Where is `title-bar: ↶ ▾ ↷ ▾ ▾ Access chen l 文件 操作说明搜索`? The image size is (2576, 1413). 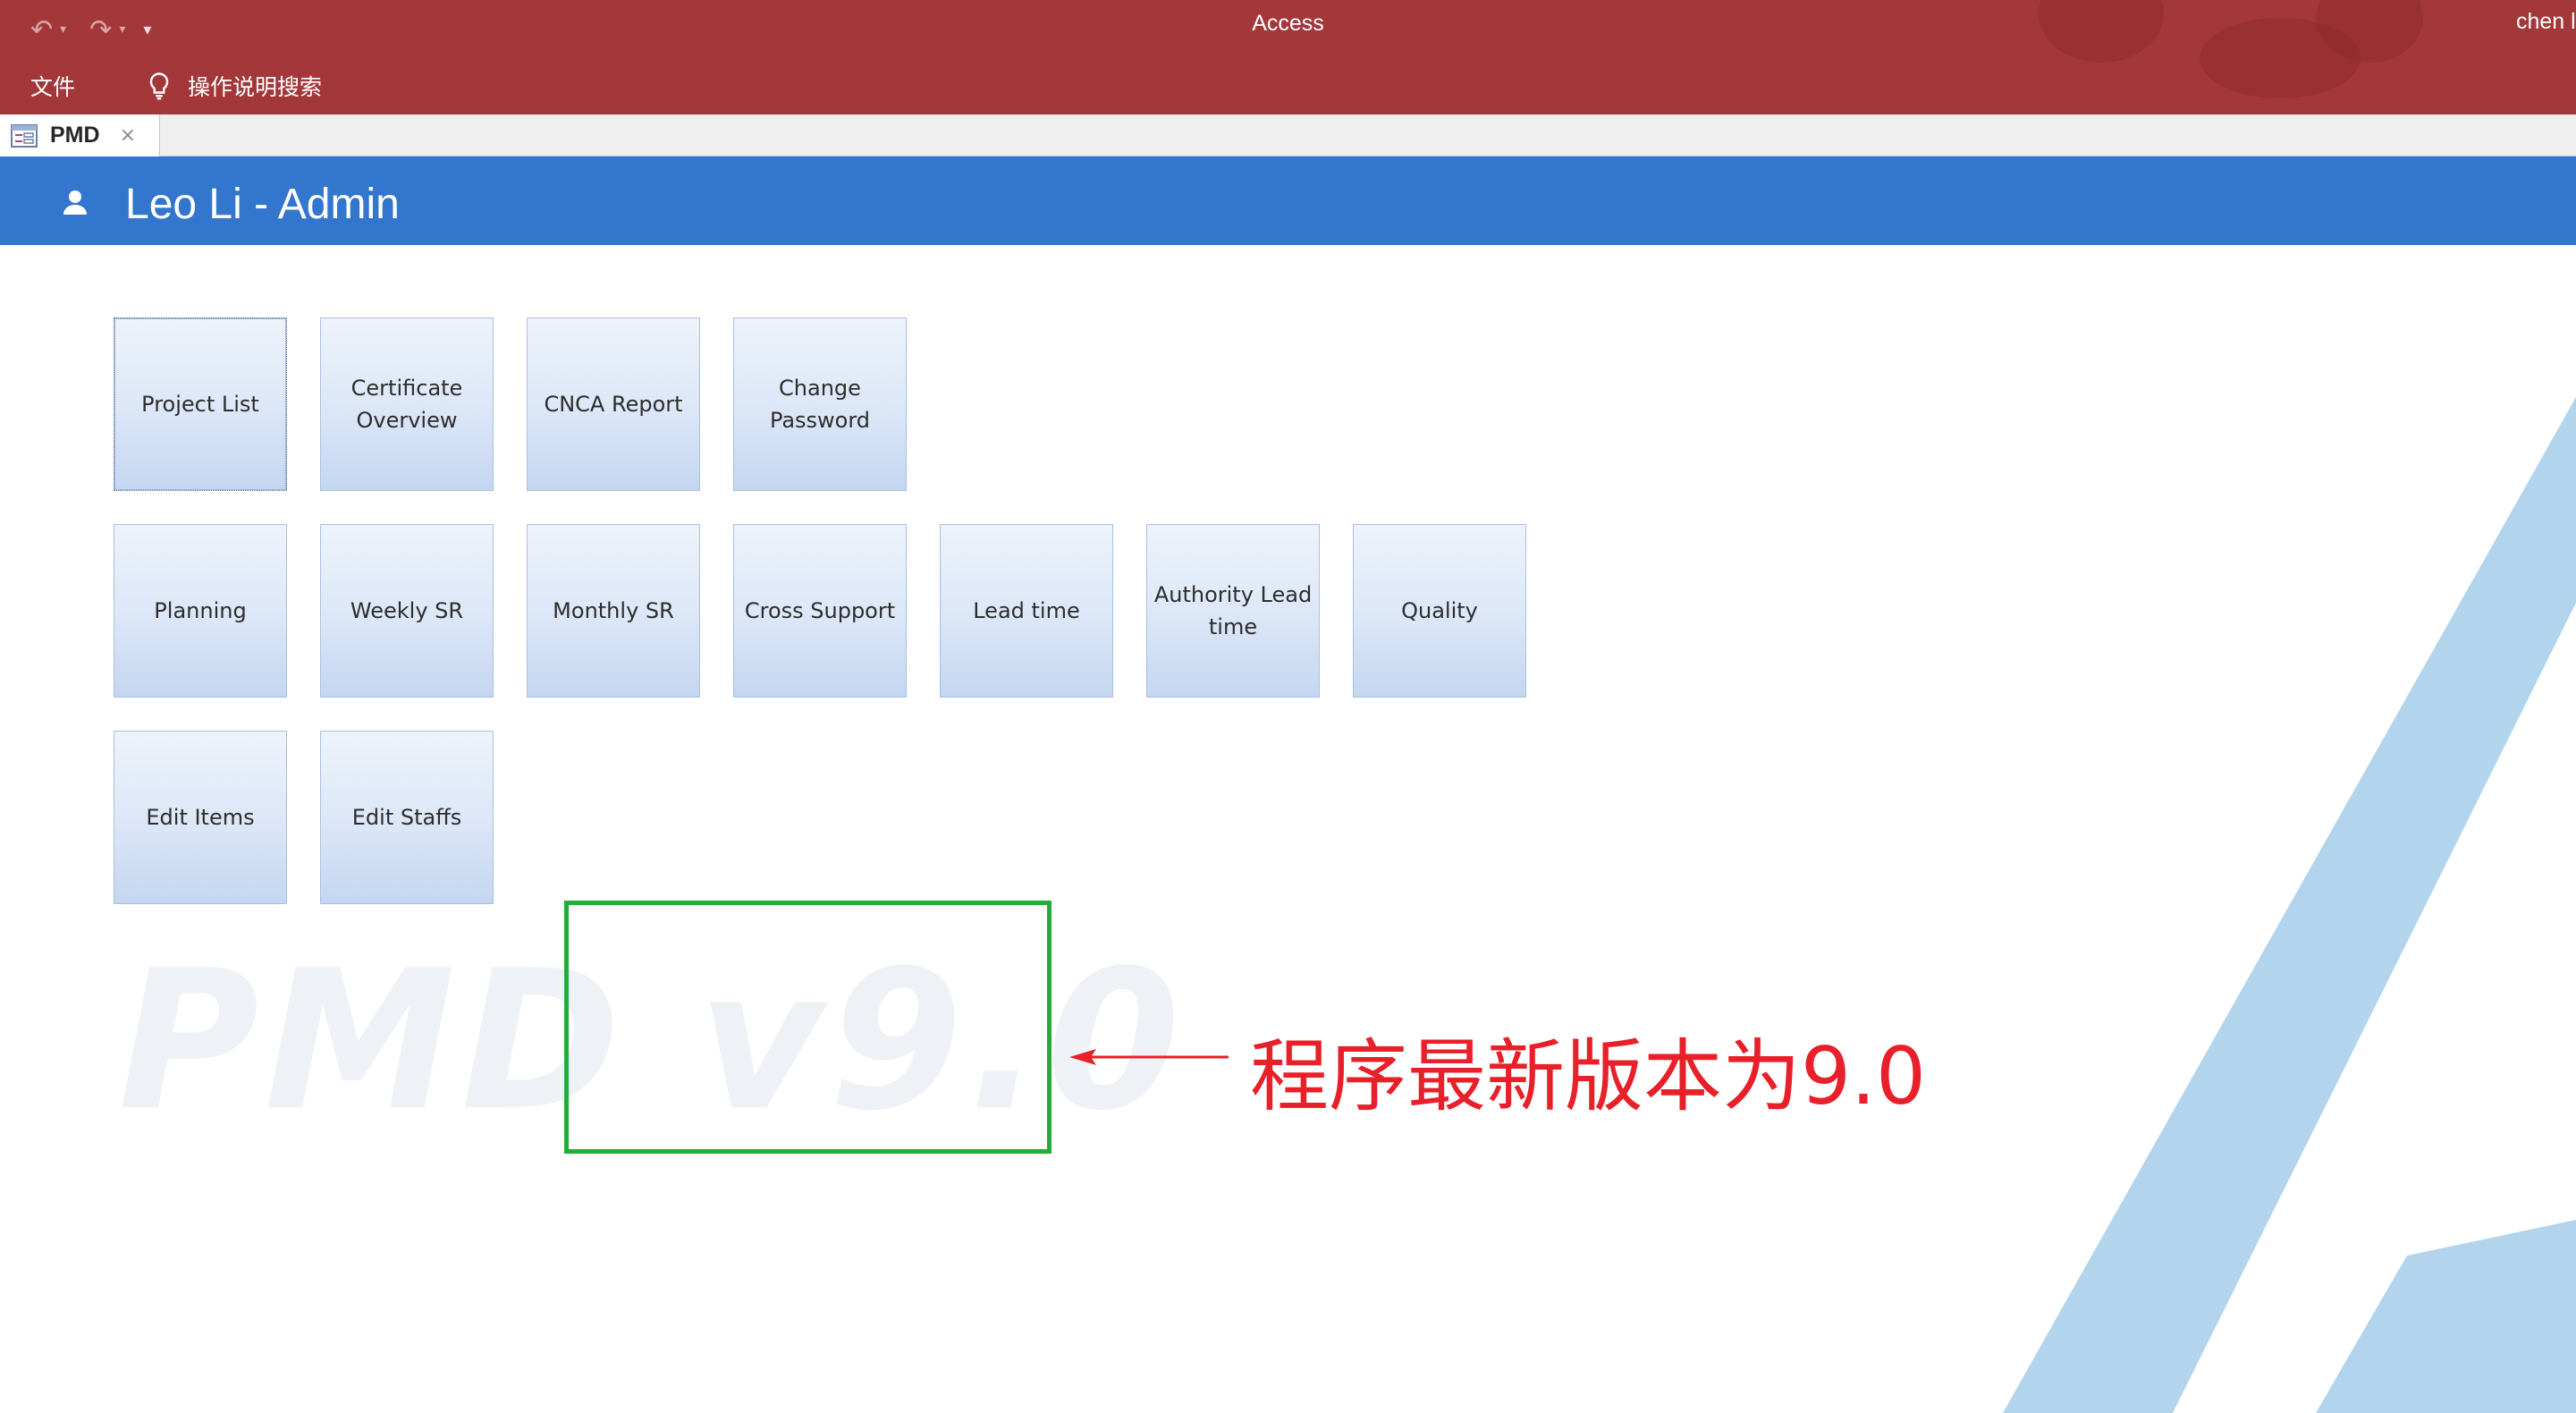 title-bar: ↶ ▾ ↷ ▾ ▾ Access chen l 文件 操作说明搜索 is located at coordinates (1288, 57).